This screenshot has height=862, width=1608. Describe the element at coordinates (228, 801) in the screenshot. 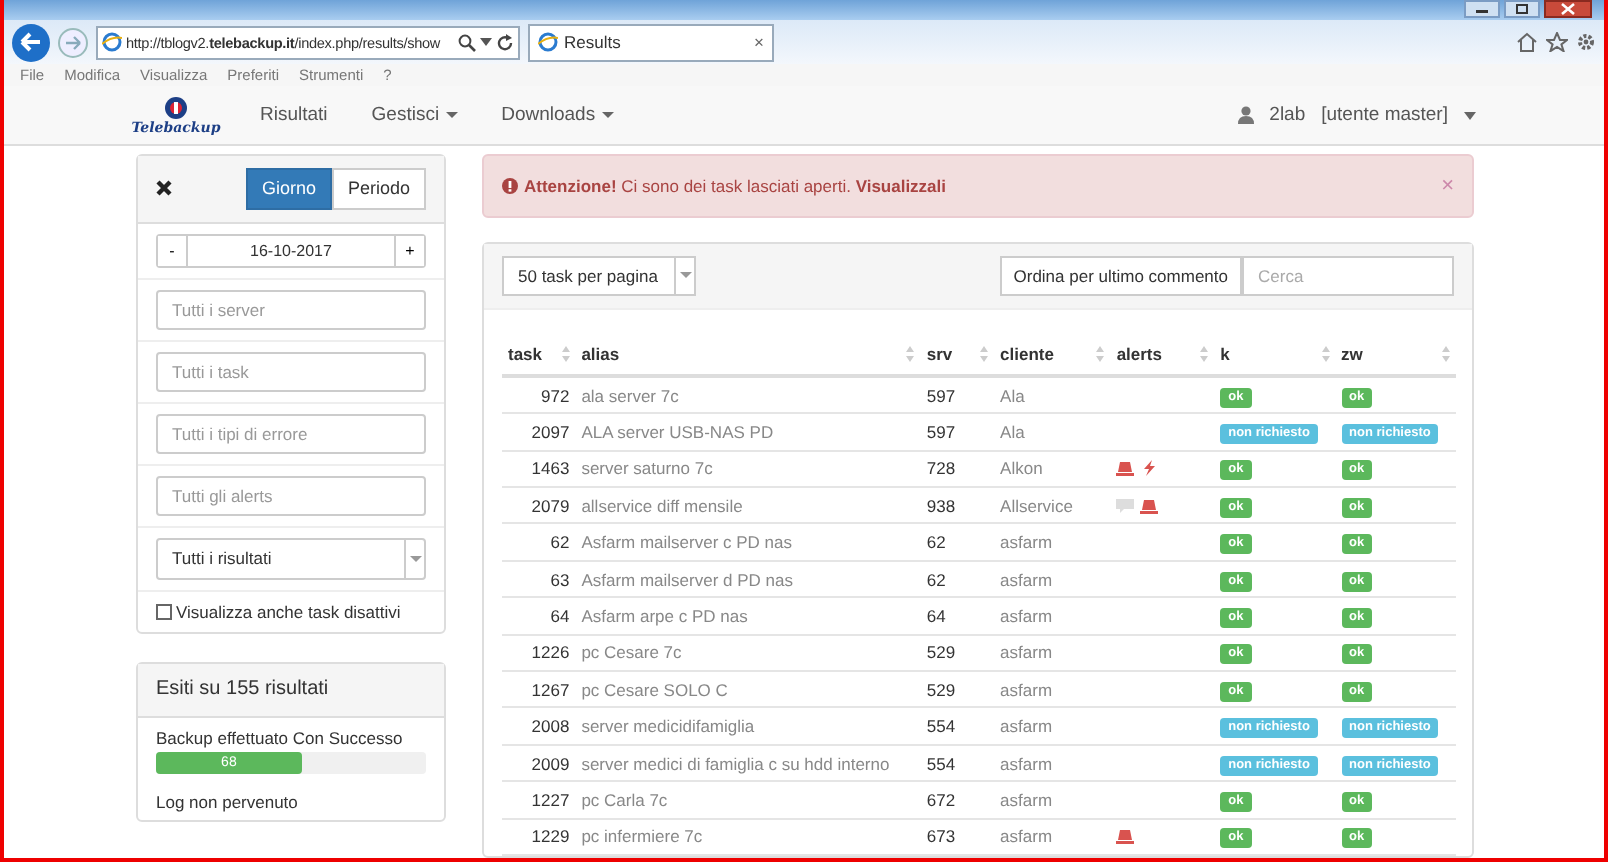

I see `result-label: Log non pervenuto` at that location.